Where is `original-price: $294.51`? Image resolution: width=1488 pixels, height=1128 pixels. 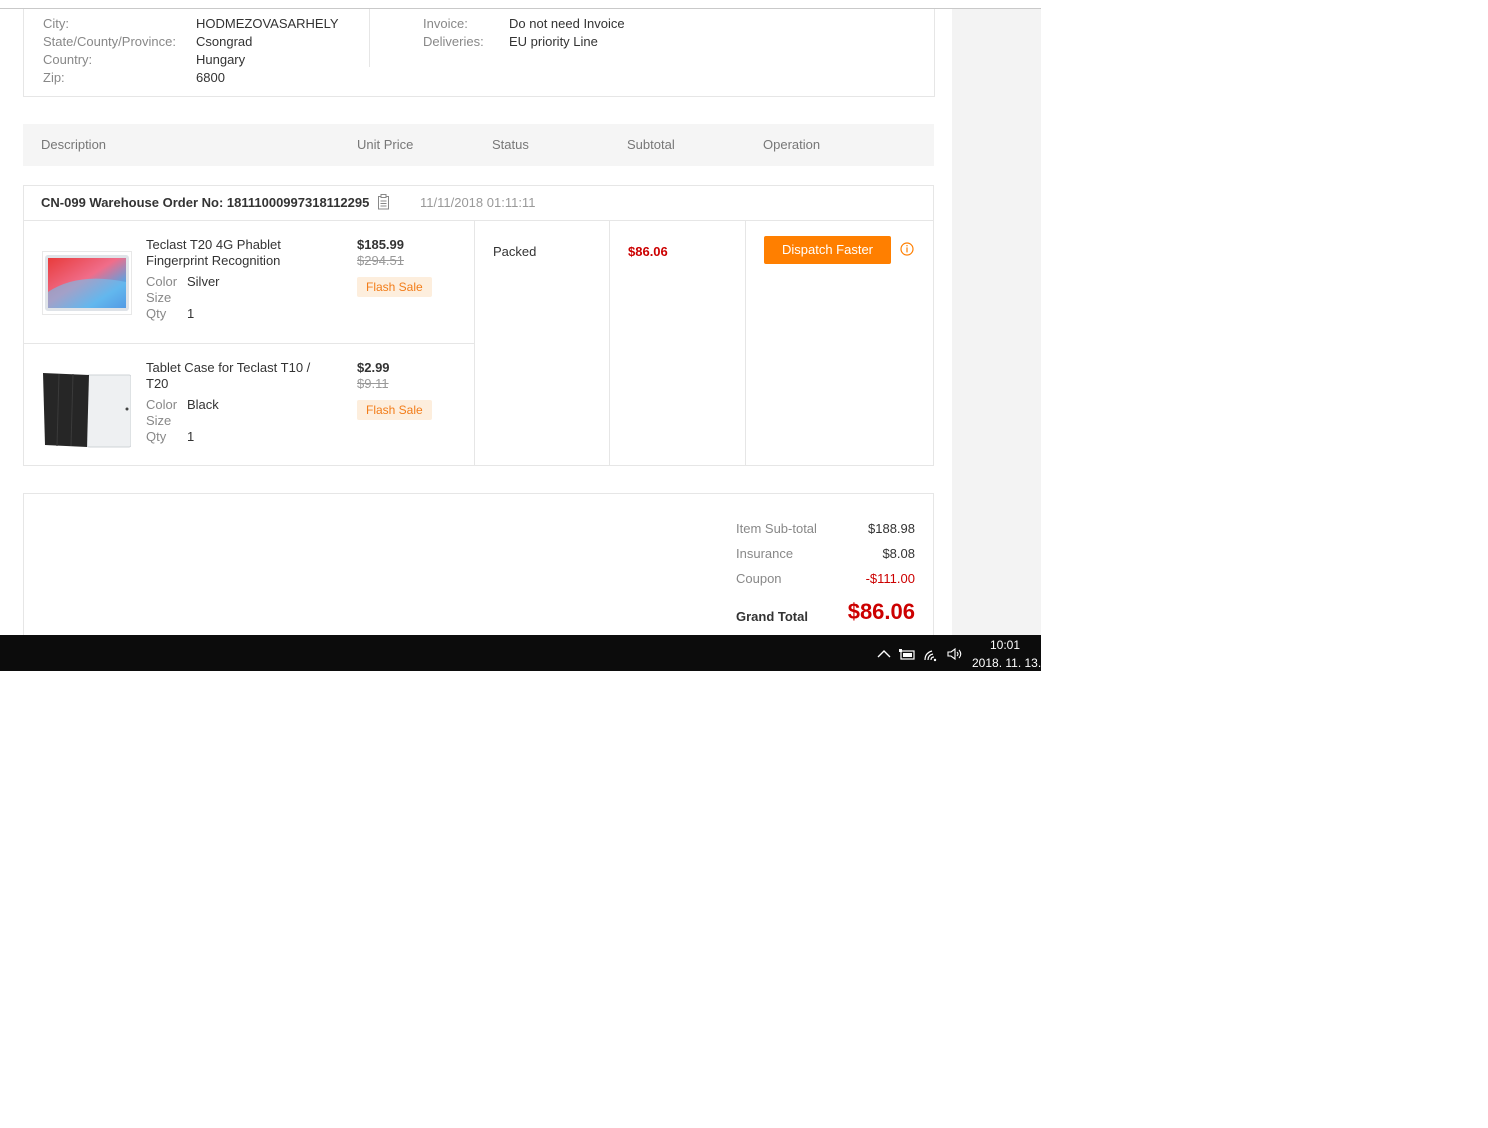 original-price: $294.51 is located at coordinates (380, 260).